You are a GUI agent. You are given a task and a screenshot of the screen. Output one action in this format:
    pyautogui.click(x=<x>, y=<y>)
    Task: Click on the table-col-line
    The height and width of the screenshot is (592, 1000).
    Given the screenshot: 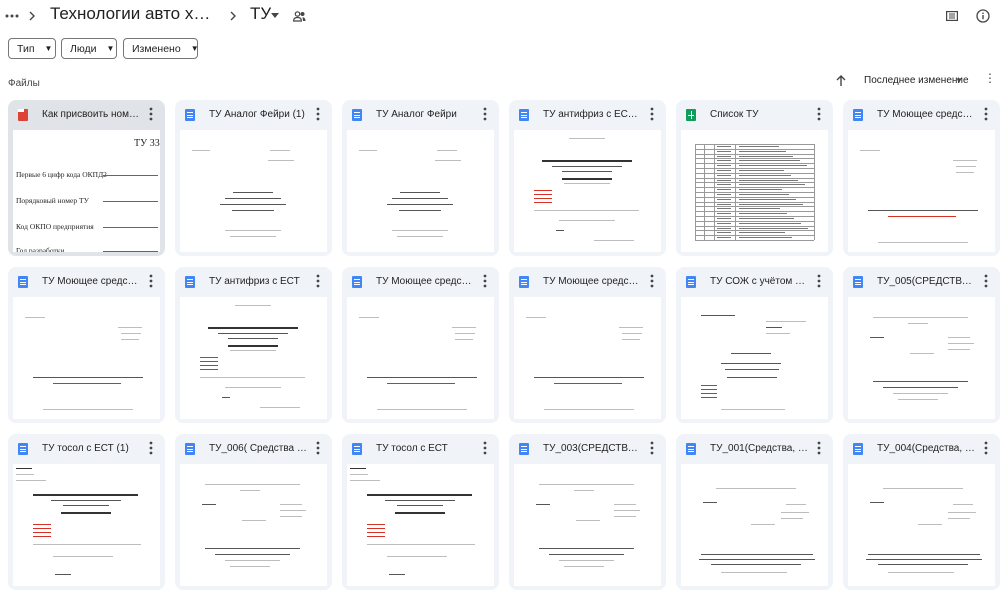 What is the action you would take?
    pyautogui.click(x=714, y=192)
    